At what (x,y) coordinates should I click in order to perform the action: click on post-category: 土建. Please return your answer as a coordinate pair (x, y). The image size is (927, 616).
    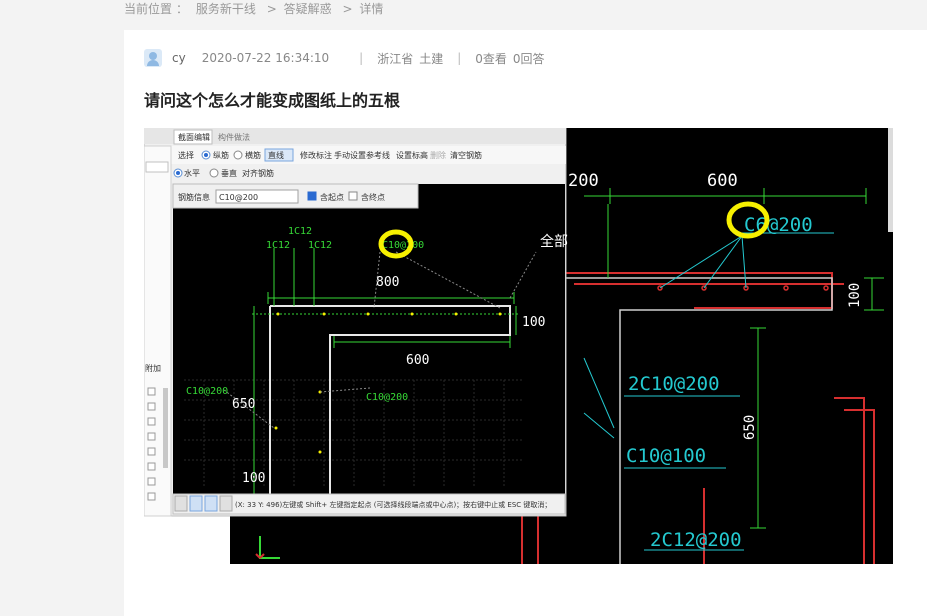
    Looking at the image, I should click on (431, 58).